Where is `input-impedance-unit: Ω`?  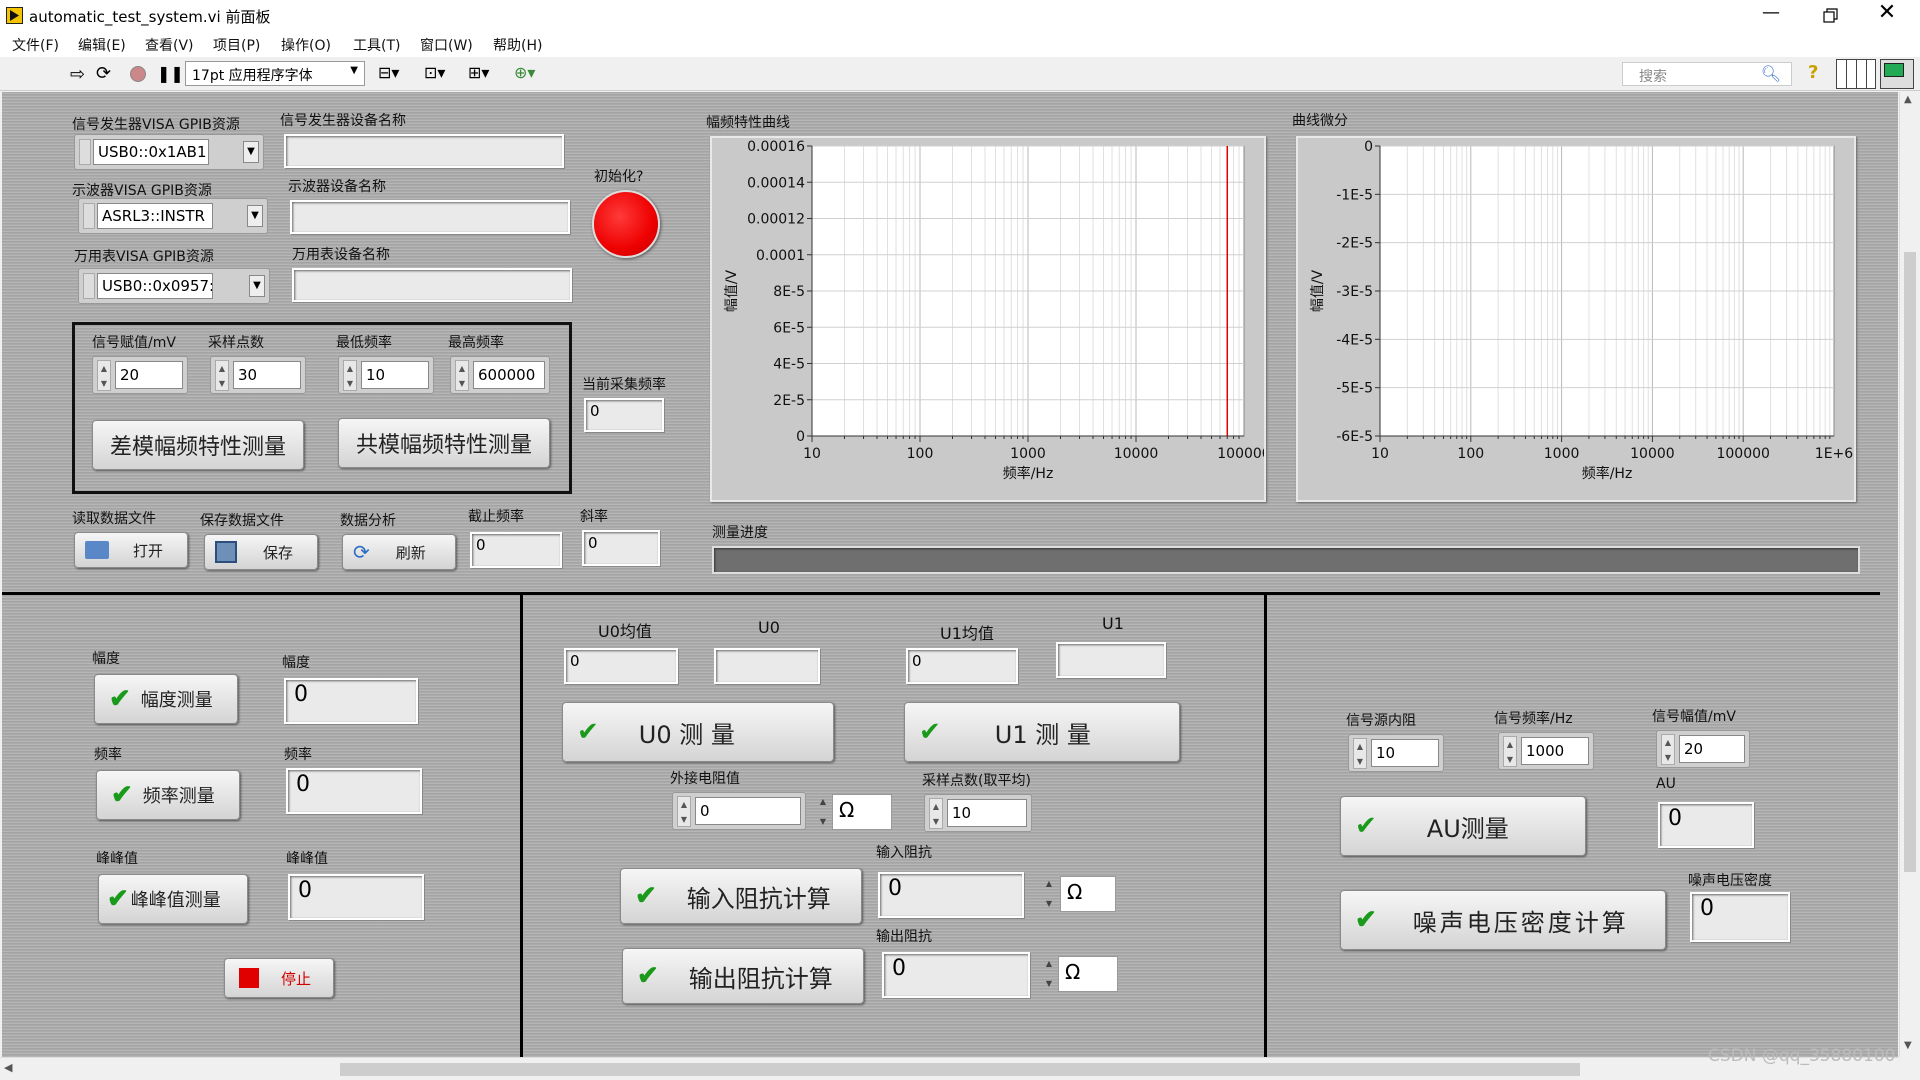 input-impedance-unit: Ω is located at coordinates (1088, 894).